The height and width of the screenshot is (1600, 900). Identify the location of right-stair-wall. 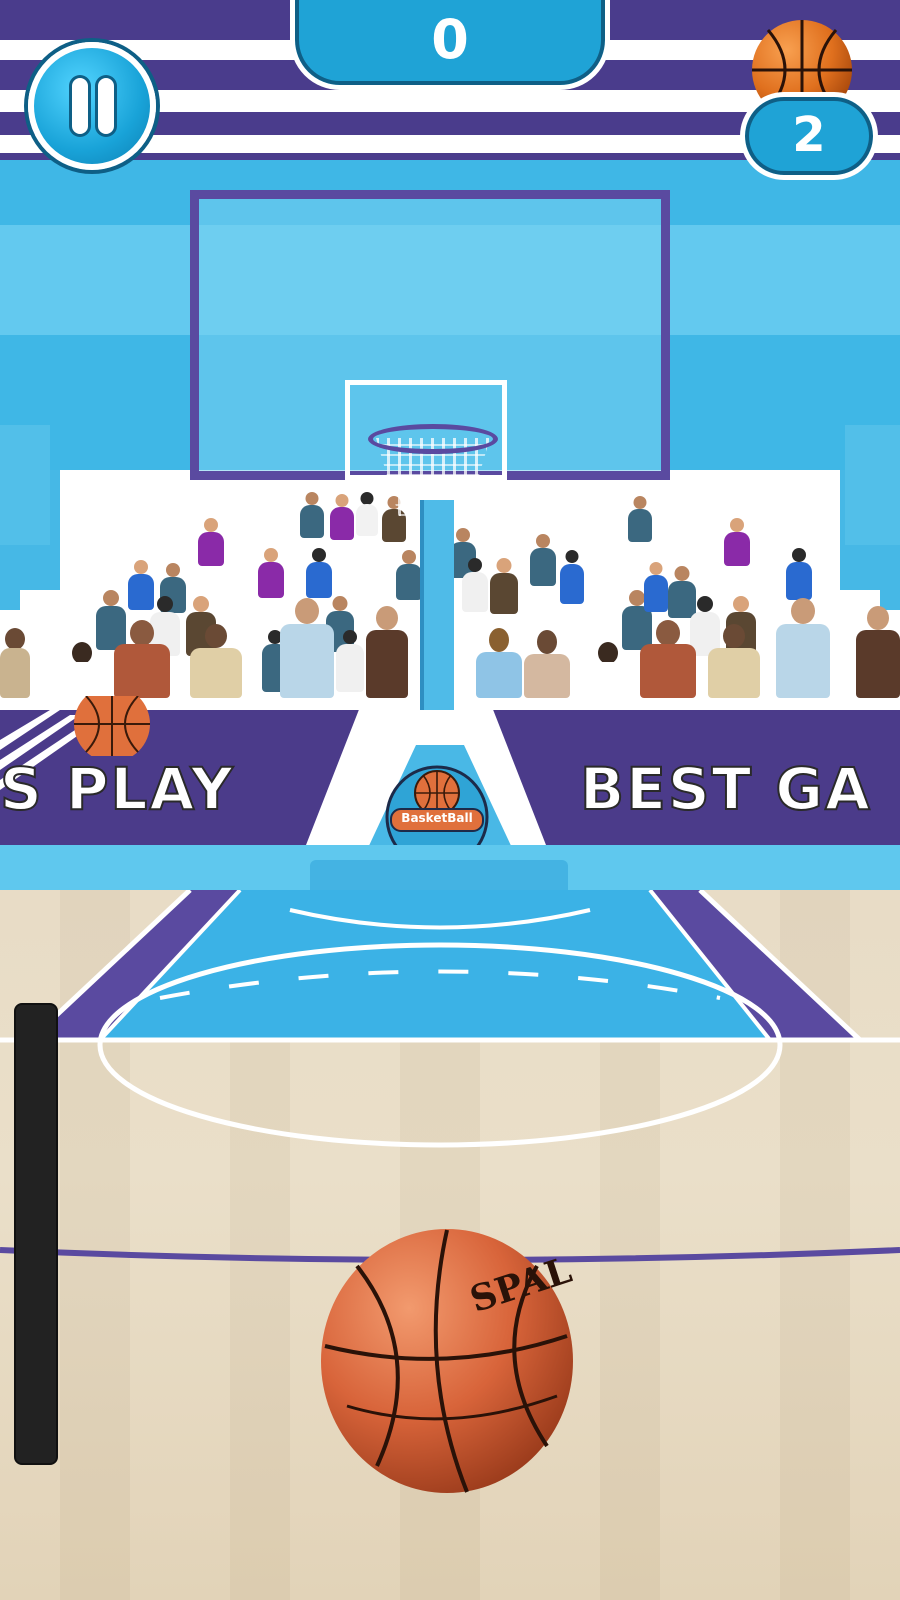
(872, 485).